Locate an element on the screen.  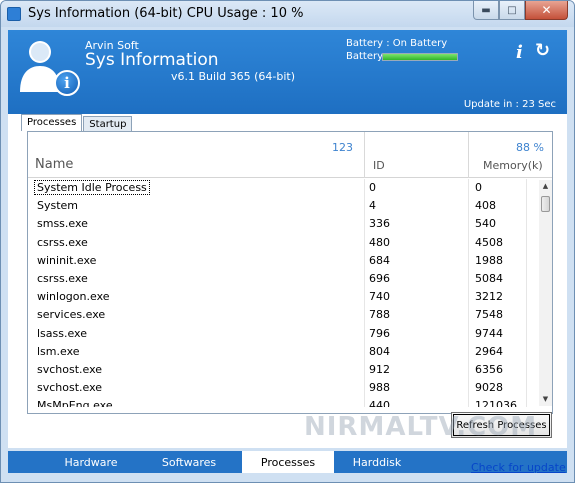
process-memory-cell: 6356 is located at coordinates (489, 369).